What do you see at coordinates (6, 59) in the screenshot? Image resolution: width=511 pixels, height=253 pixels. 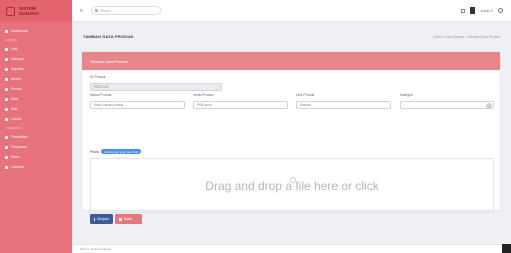 I see `category-icon` at bounding box center [6, 59].